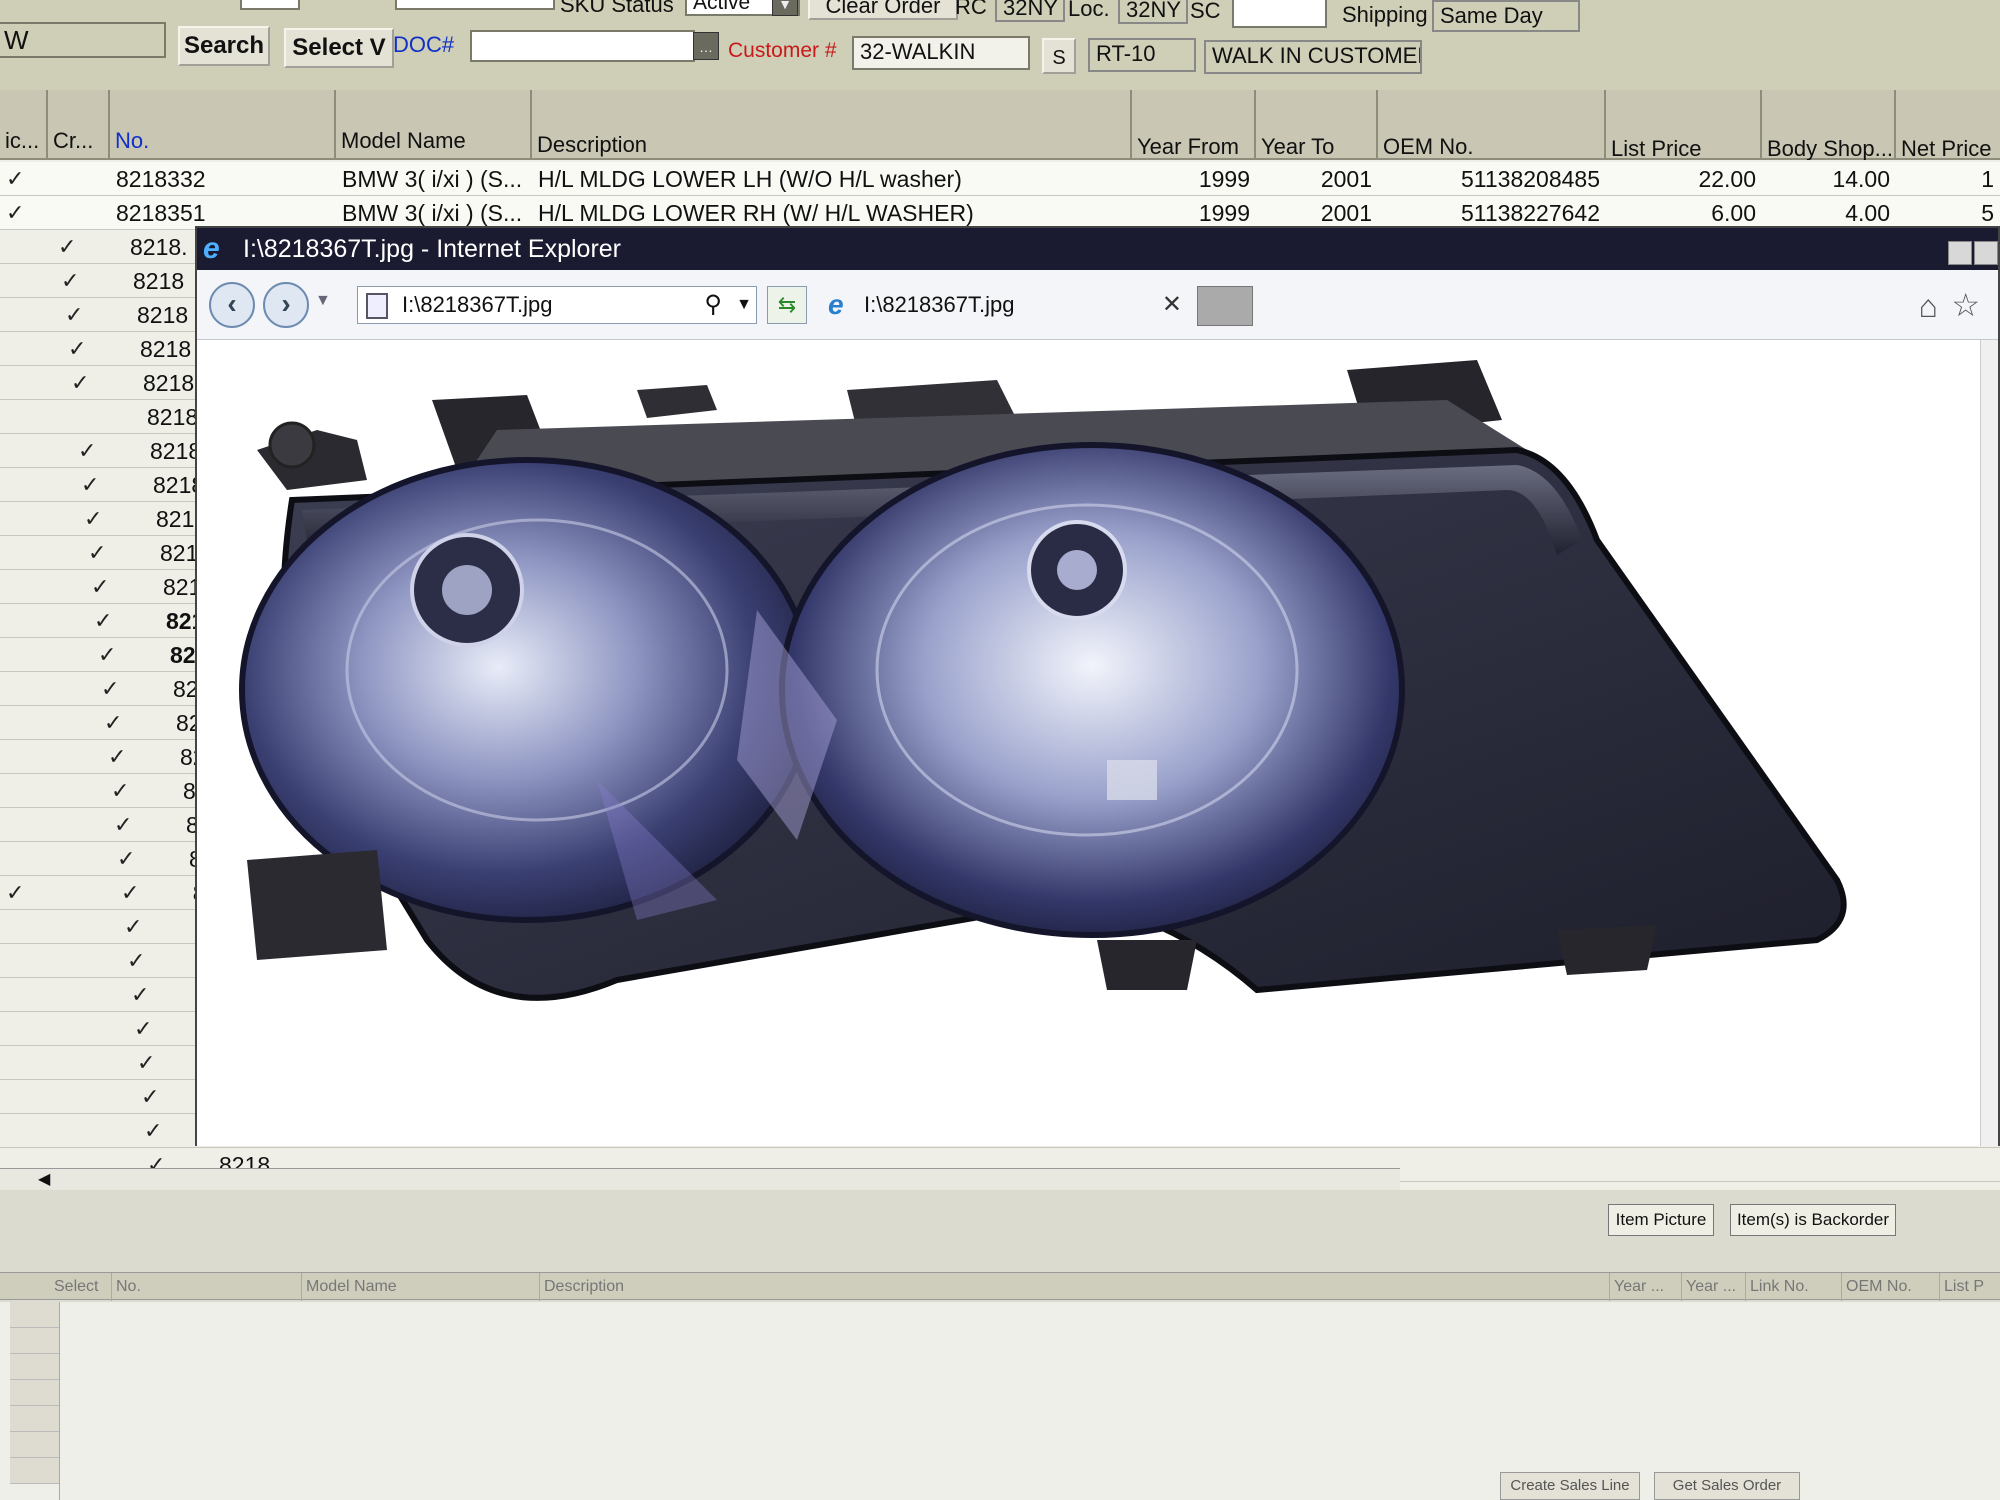  What do you see at coordinates (270, 5) in the screenshot?
I see `year-field` at bounding box center [270, 5].